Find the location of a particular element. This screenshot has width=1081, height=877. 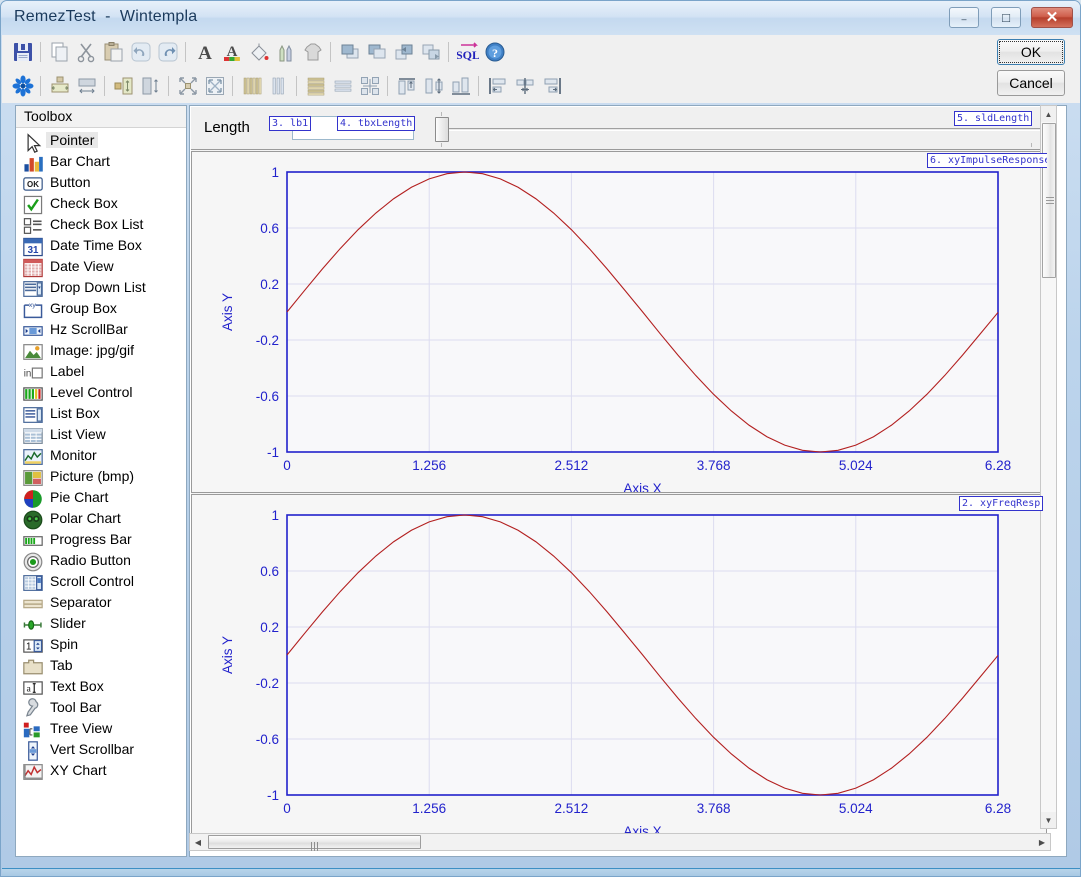

cancel-button: Cancel is located at coordinates (1031, 83).